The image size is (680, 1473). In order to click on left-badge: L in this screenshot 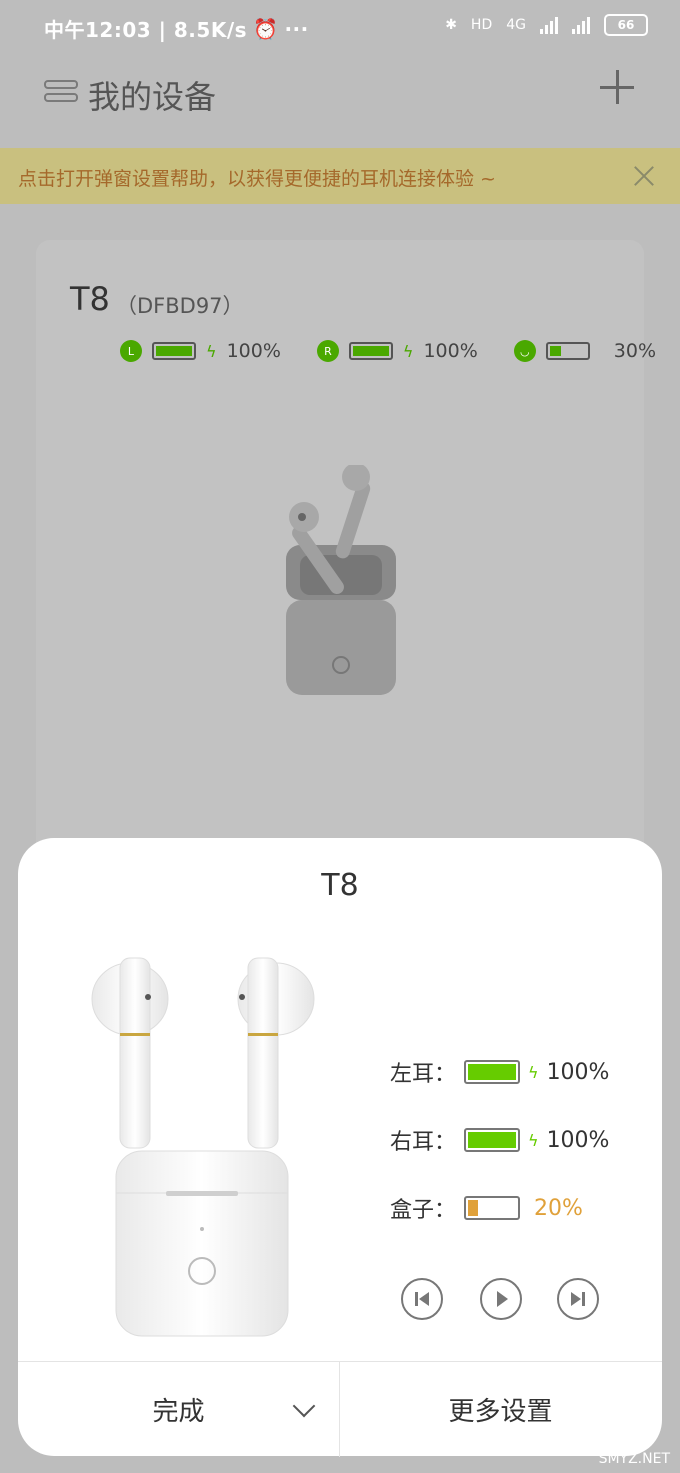, I will do `click(131, 351)`.